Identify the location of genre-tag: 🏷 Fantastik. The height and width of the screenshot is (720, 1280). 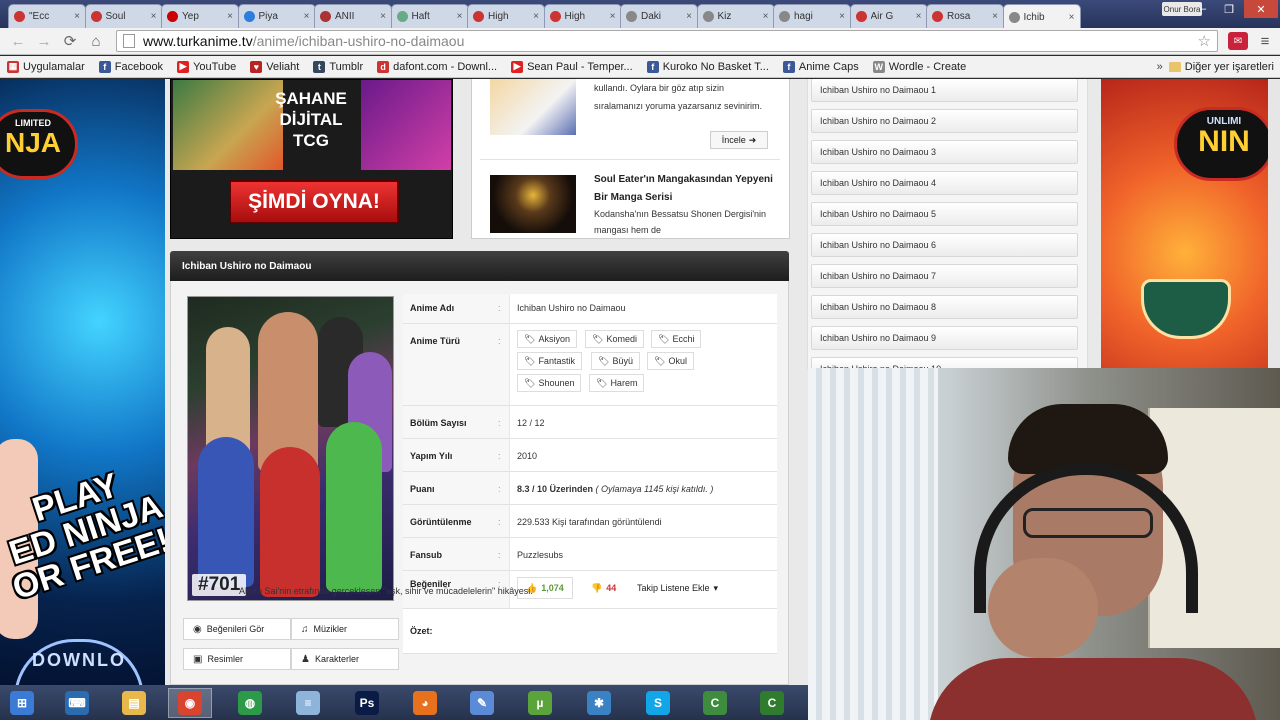
(549, 361).